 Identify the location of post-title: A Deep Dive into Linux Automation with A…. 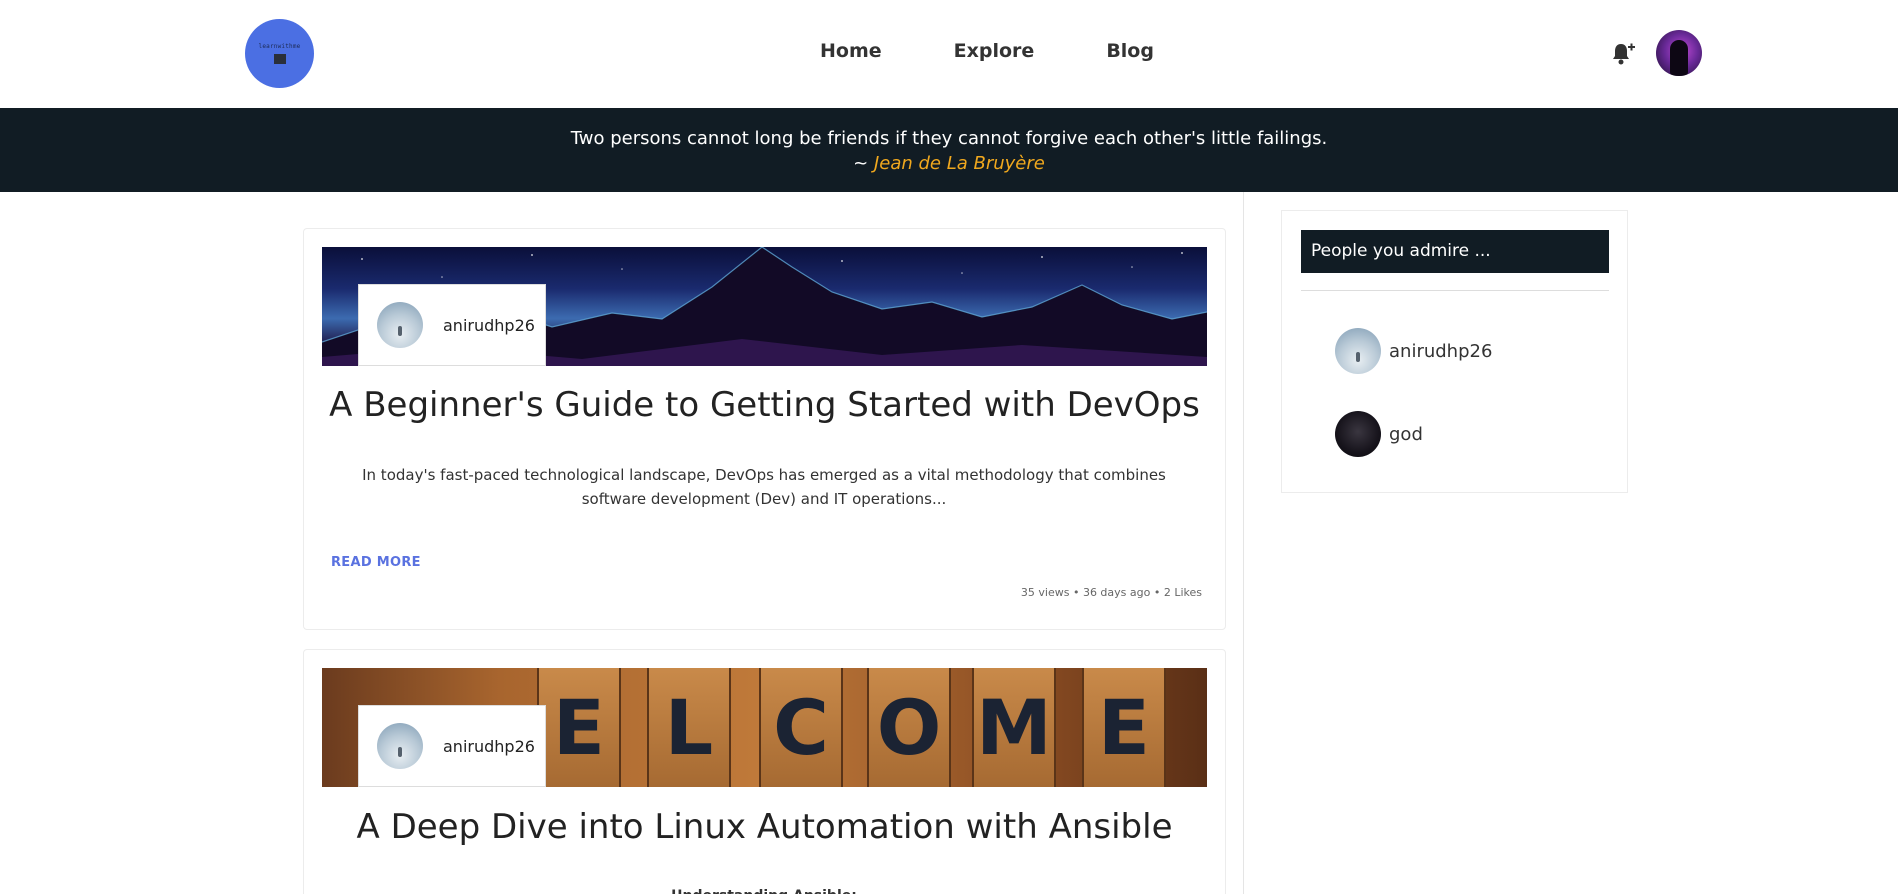
(764, 827).